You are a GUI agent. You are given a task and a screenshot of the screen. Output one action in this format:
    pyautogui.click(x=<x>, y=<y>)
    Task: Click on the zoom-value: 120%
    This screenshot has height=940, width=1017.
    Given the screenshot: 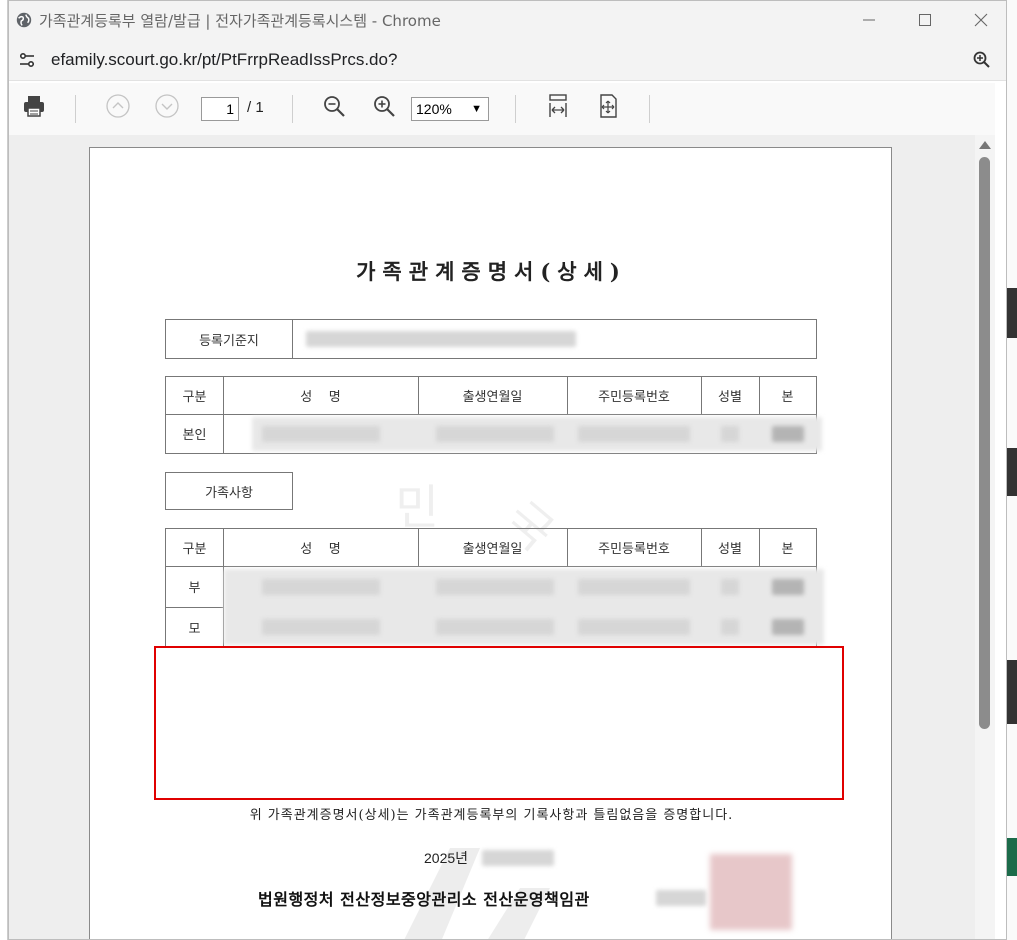 What is the action you would take?
    pyautogui.click(x=434, y=109)
    